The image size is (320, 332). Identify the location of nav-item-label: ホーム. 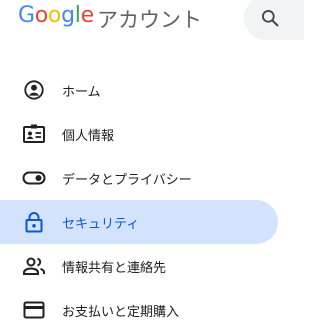
(81, 92).